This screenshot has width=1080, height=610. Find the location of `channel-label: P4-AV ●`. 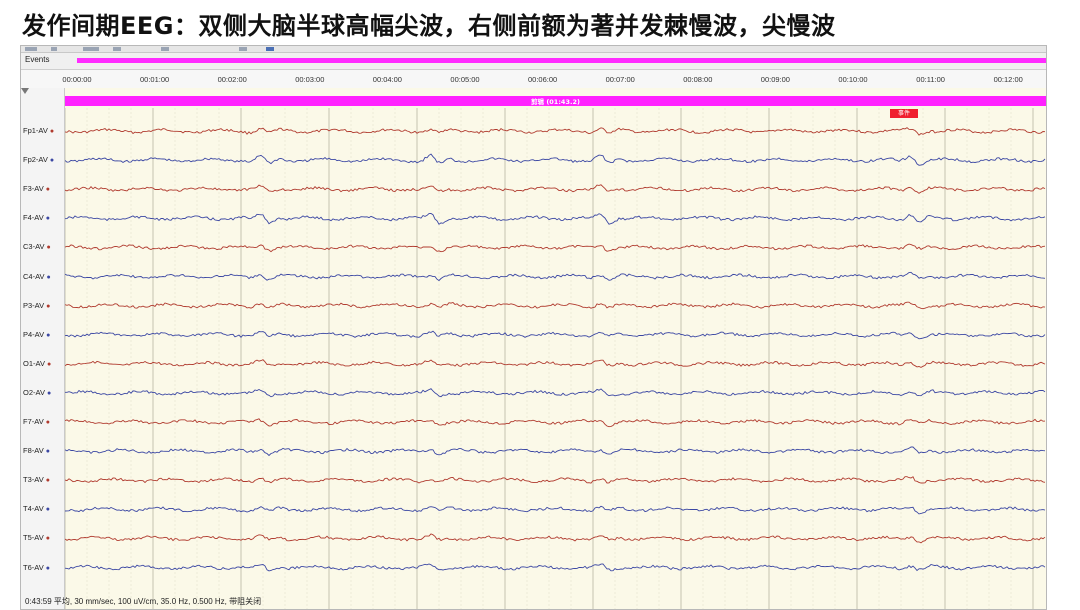

channel-label: P4-AV ● is located at coordinates (36, 334).